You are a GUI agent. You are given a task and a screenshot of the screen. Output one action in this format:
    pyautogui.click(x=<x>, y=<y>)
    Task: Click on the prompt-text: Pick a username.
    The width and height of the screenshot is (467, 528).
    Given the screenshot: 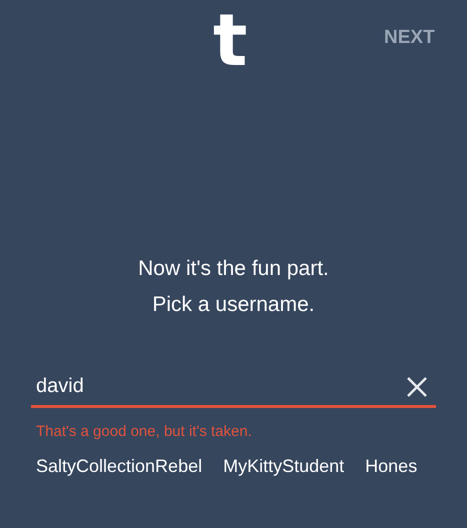 What is the action you would take?
    pyautogui.click(x=233, y=305)
    